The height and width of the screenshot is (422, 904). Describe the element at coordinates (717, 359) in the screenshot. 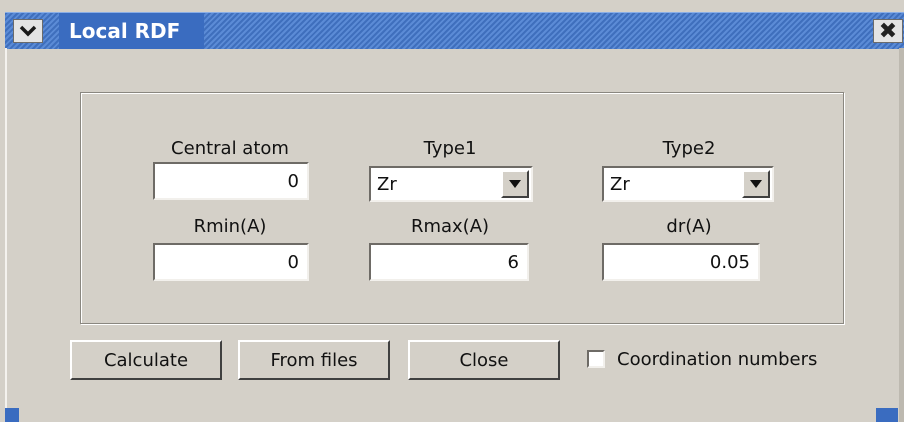

I see `coordination-numbers-label: Coordination numbers` at that location.